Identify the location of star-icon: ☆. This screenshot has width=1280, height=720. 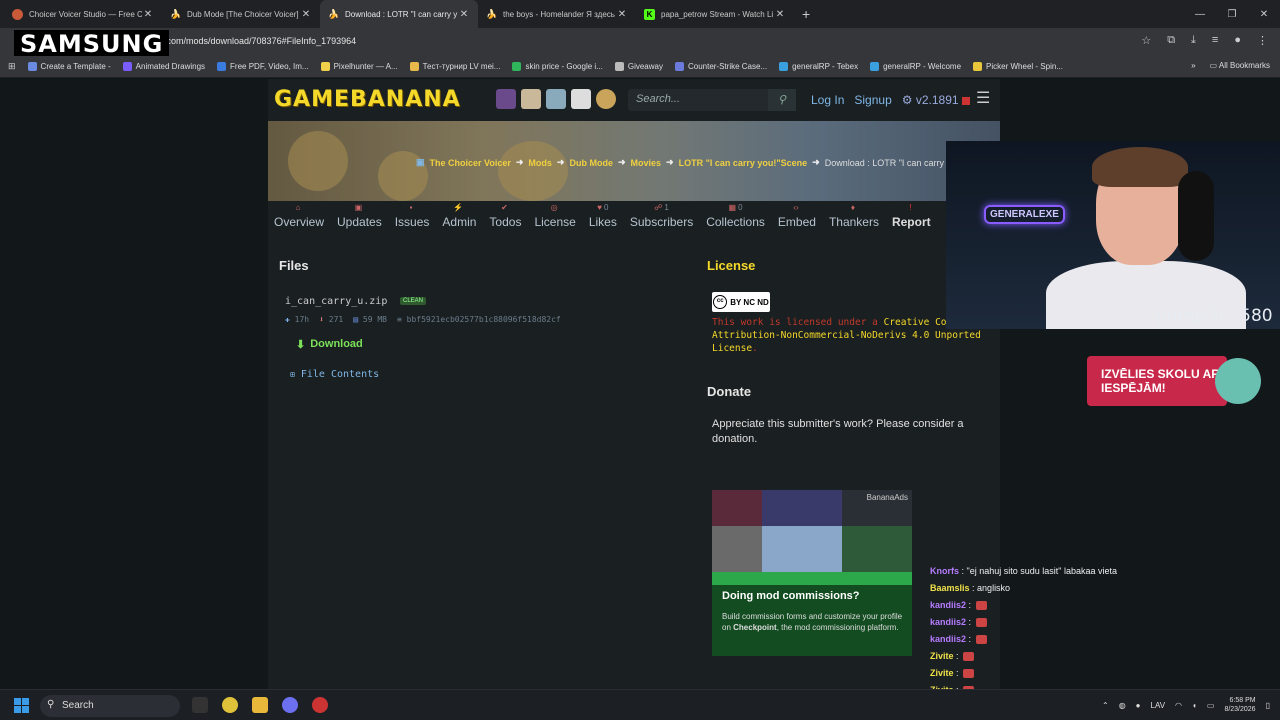
(1146, 40).